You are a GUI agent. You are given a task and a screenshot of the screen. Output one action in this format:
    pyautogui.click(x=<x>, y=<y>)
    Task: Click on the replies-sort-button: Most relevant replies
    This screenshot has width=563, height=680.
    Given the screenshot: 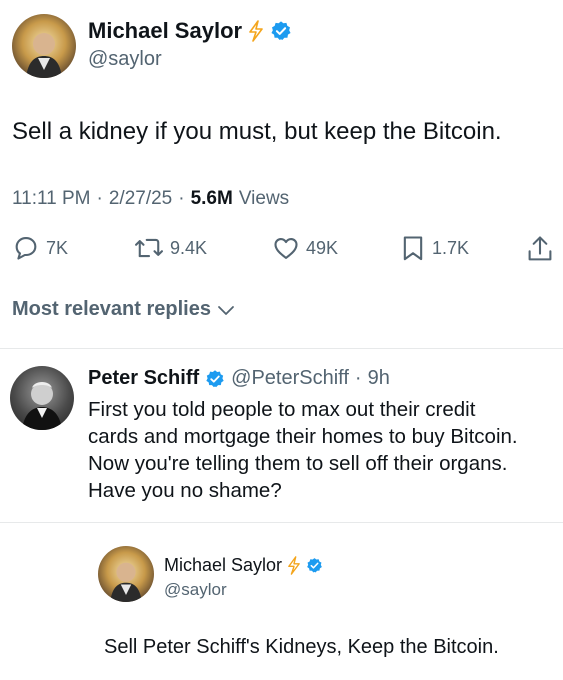 What is the action you would take?
    pyautogui.click(x=123, y=309)
    